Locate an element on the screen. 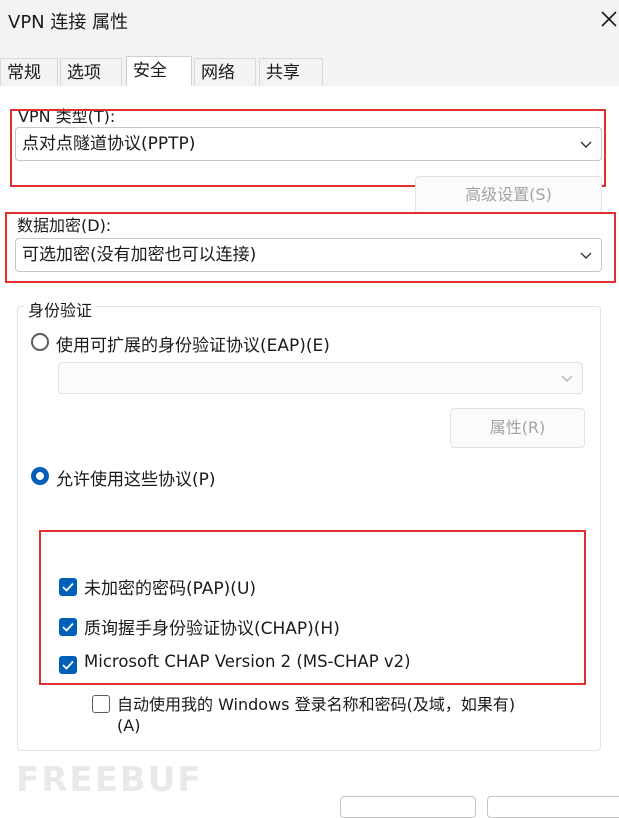 This screenshot has width=619, height=818. chevron-down-icon is located at coordinates (567, 378).